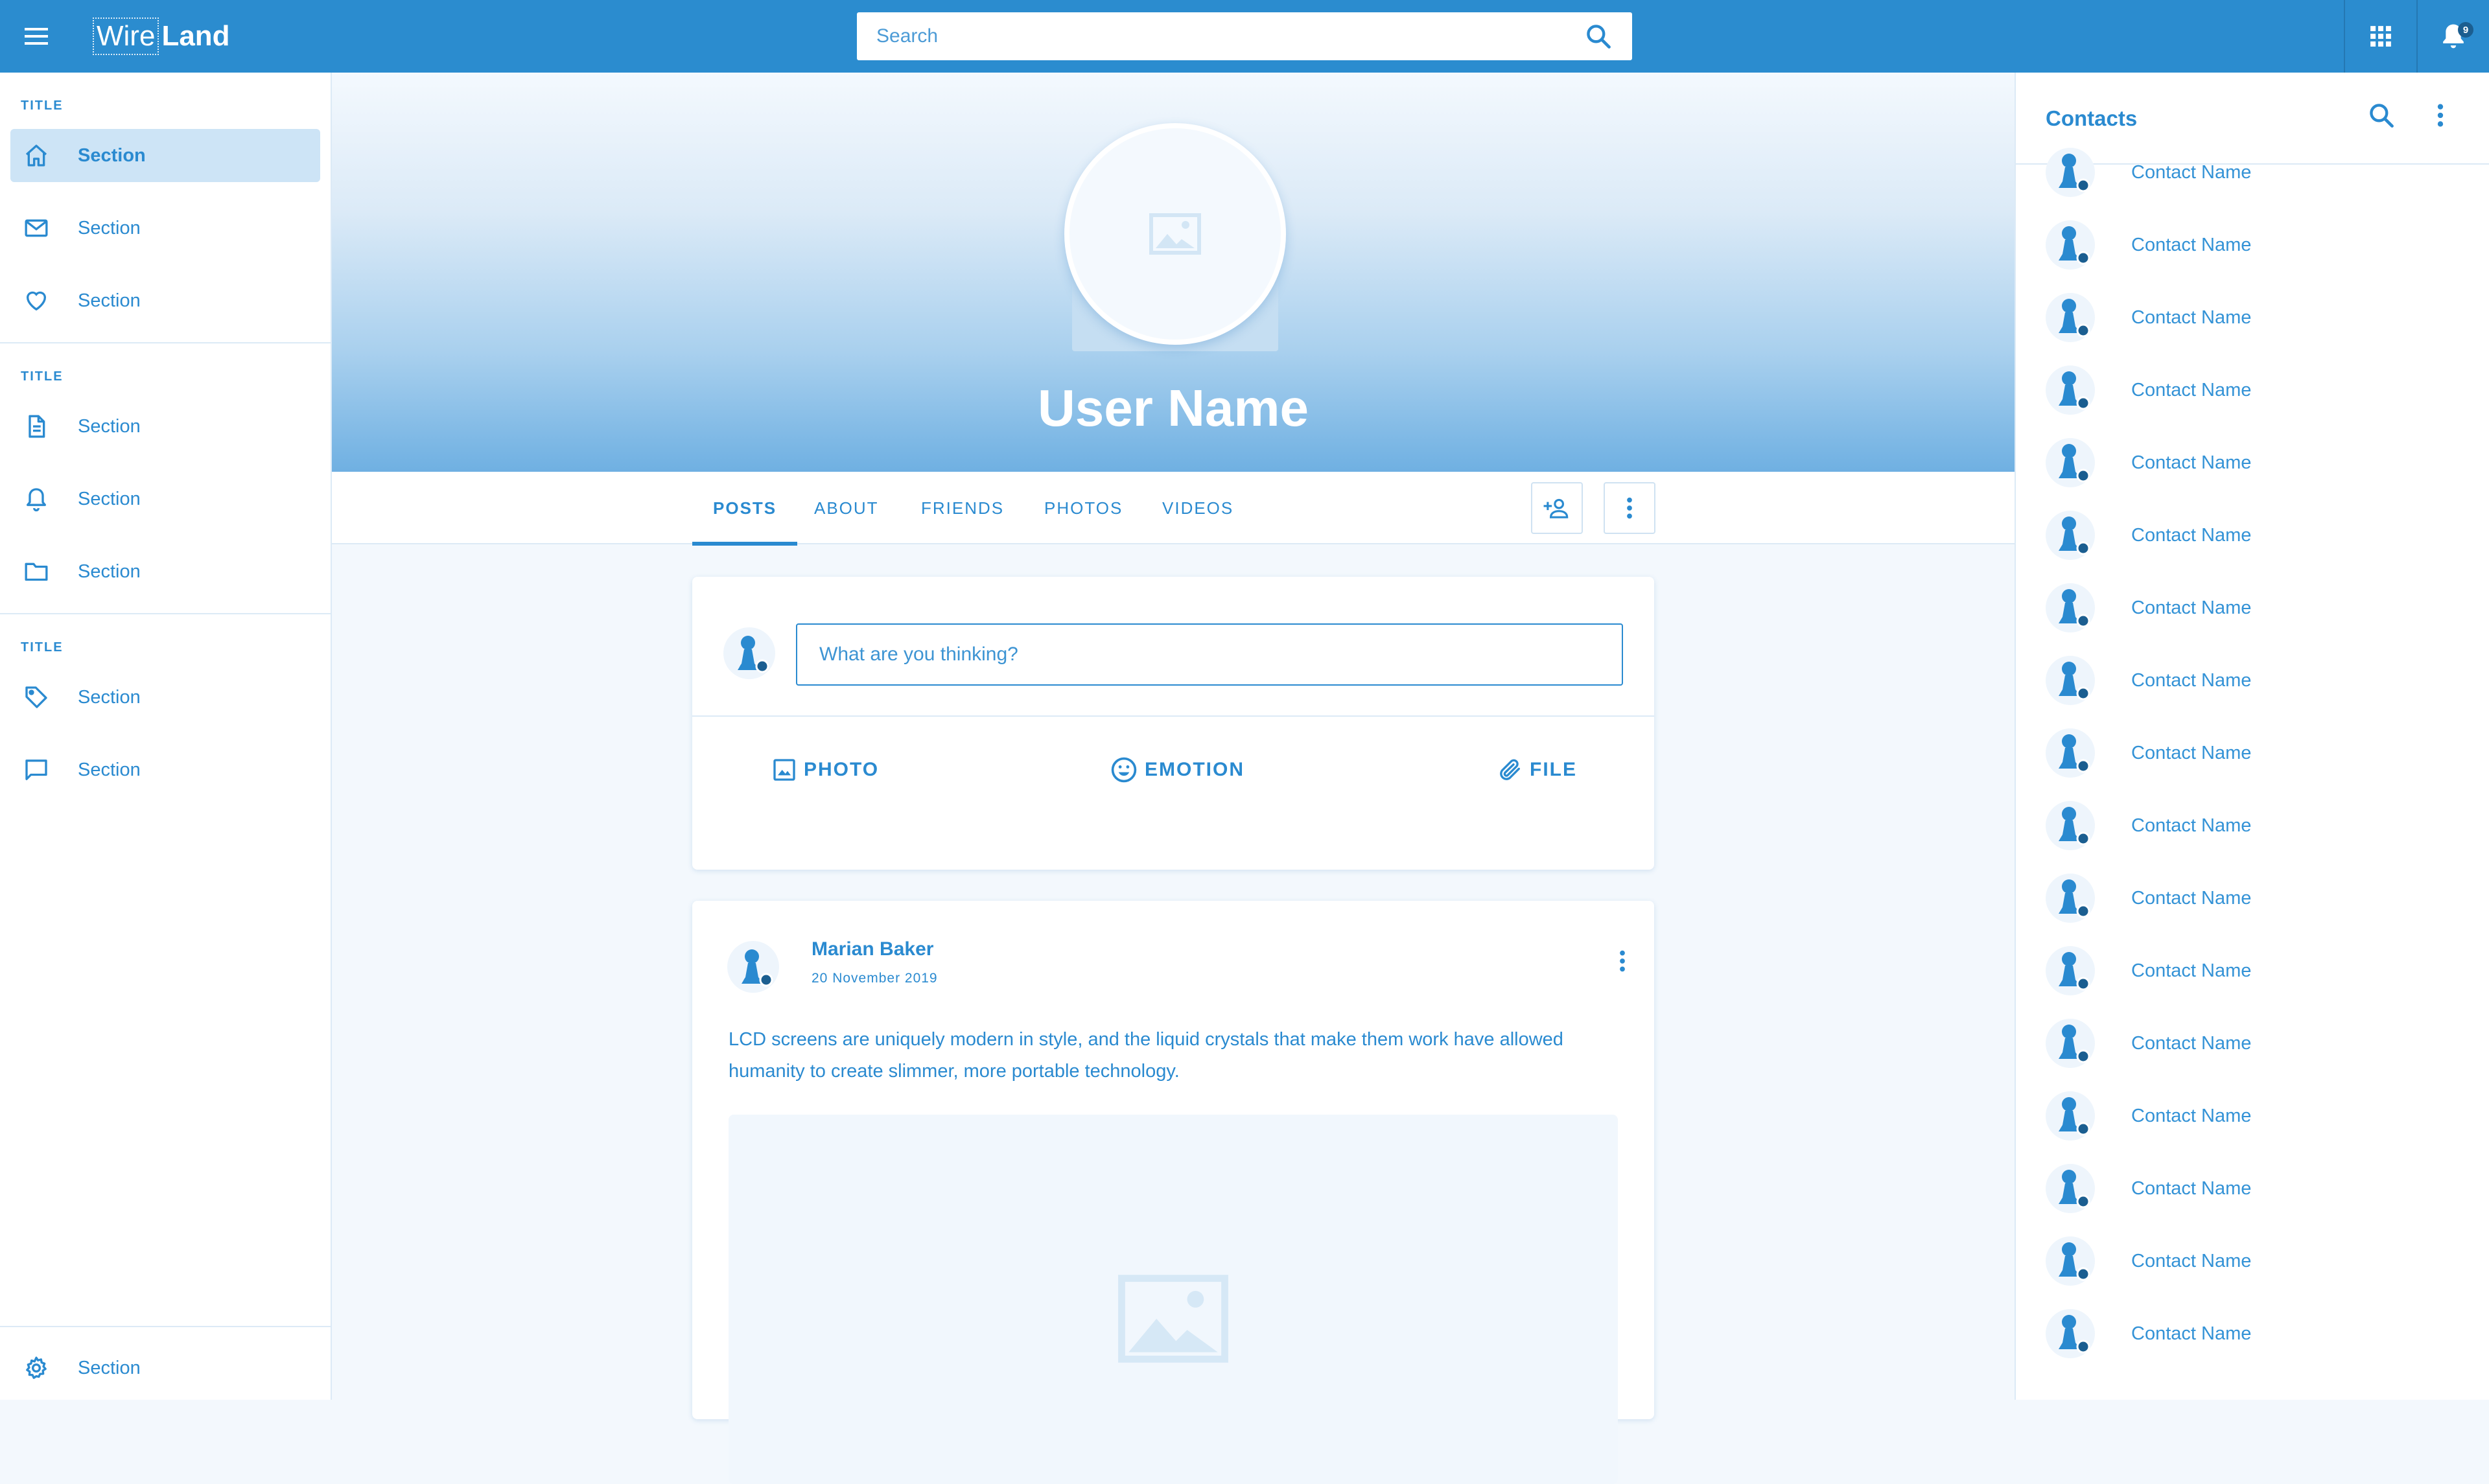 The width and height of the screenshot is (2489, 1484). Describe the element at coordinates (165, 698) in the screenshot. I see `sidebar-item-tags: Section` at that location.